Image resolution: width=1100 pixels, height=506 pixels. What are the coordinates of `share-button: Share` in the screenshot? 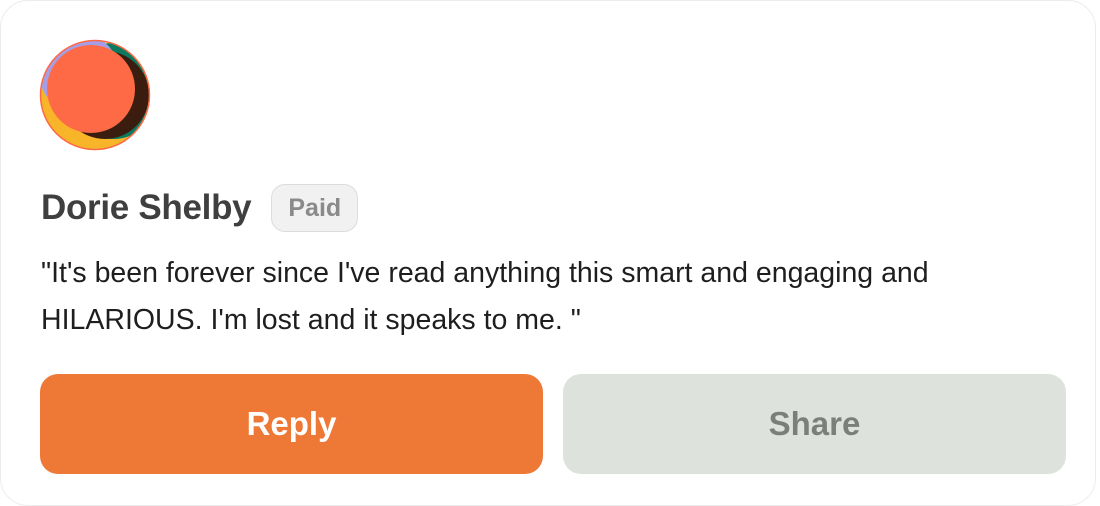 It's located at (814, 424).